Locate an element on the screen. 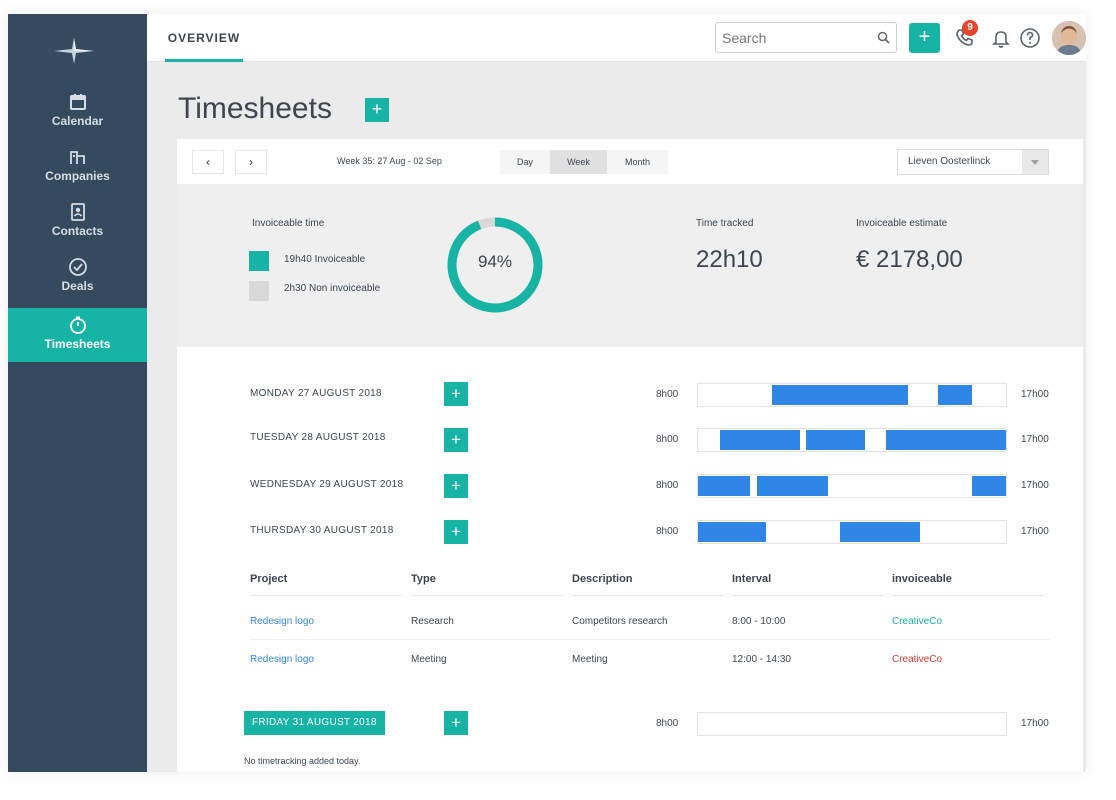  sidebar-item-companies: Companies is located at coordinates (77, 174).